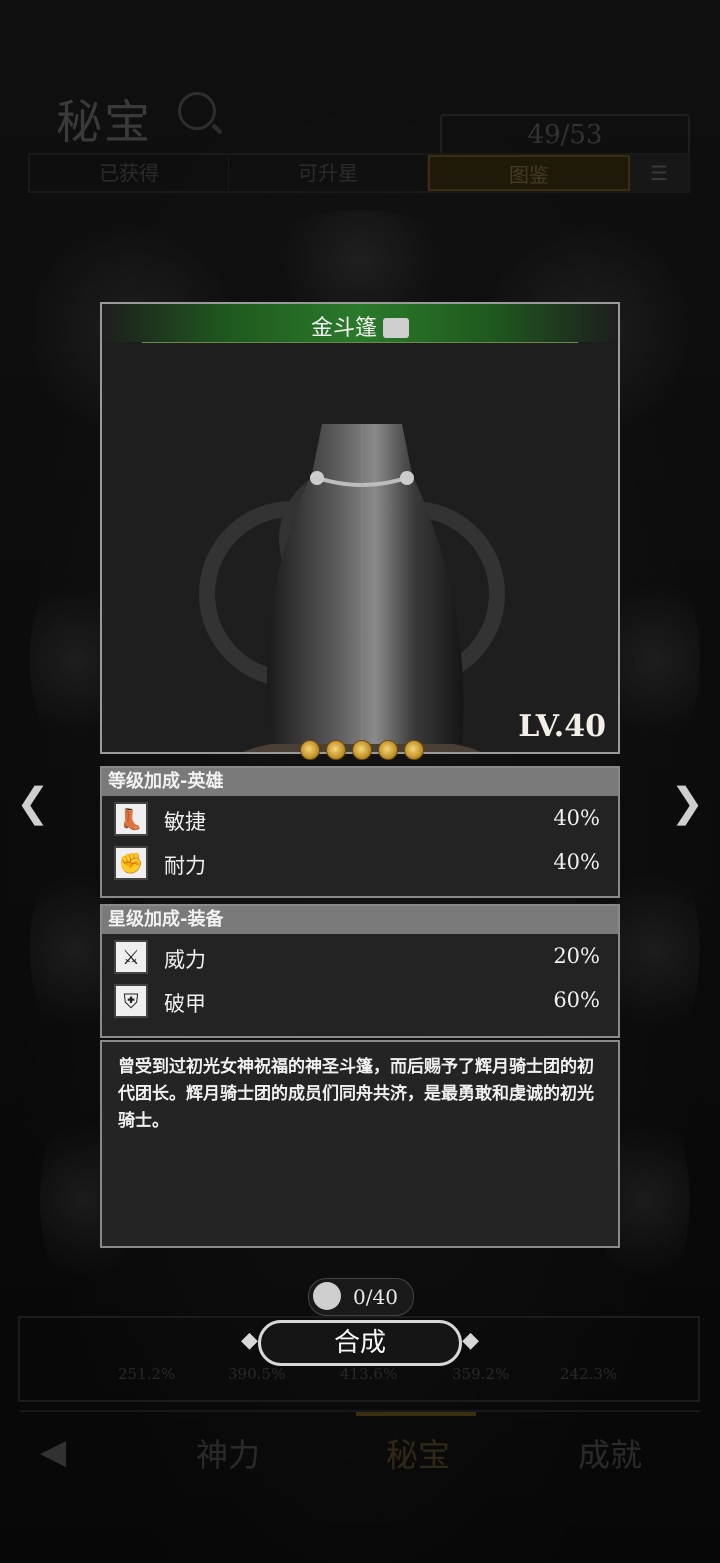 The image size is (720, 1563). I want to click on header-divider, so click(360, 342).